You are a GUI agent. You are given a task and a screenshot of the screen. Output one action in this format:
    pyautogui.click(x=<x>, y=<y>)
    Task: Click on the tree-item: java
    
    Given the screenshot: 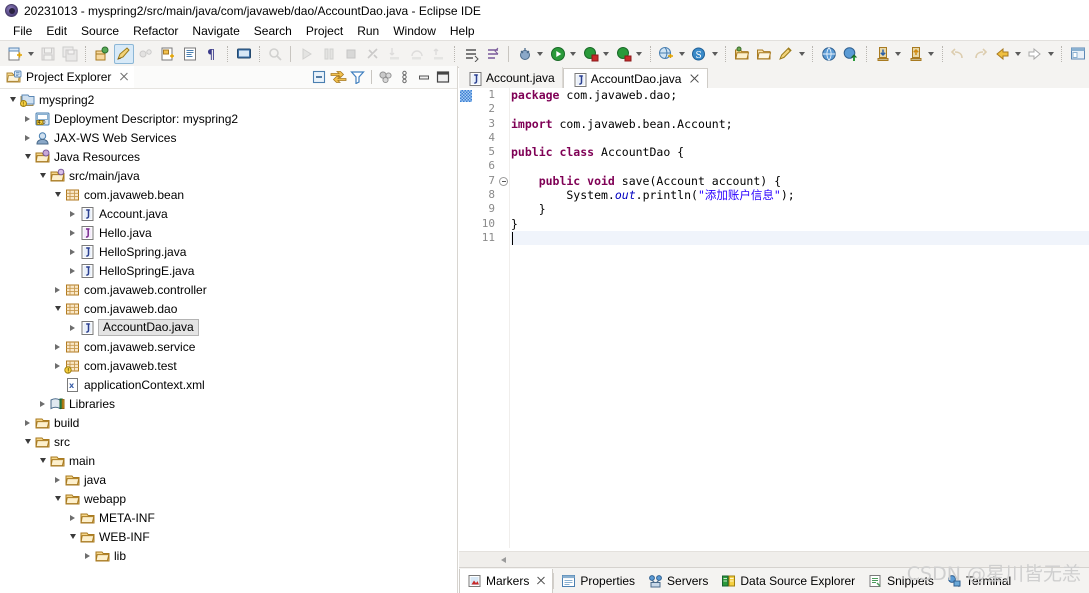 What is the action you would take?
    pyautogui.click(x=228, y=479)
    